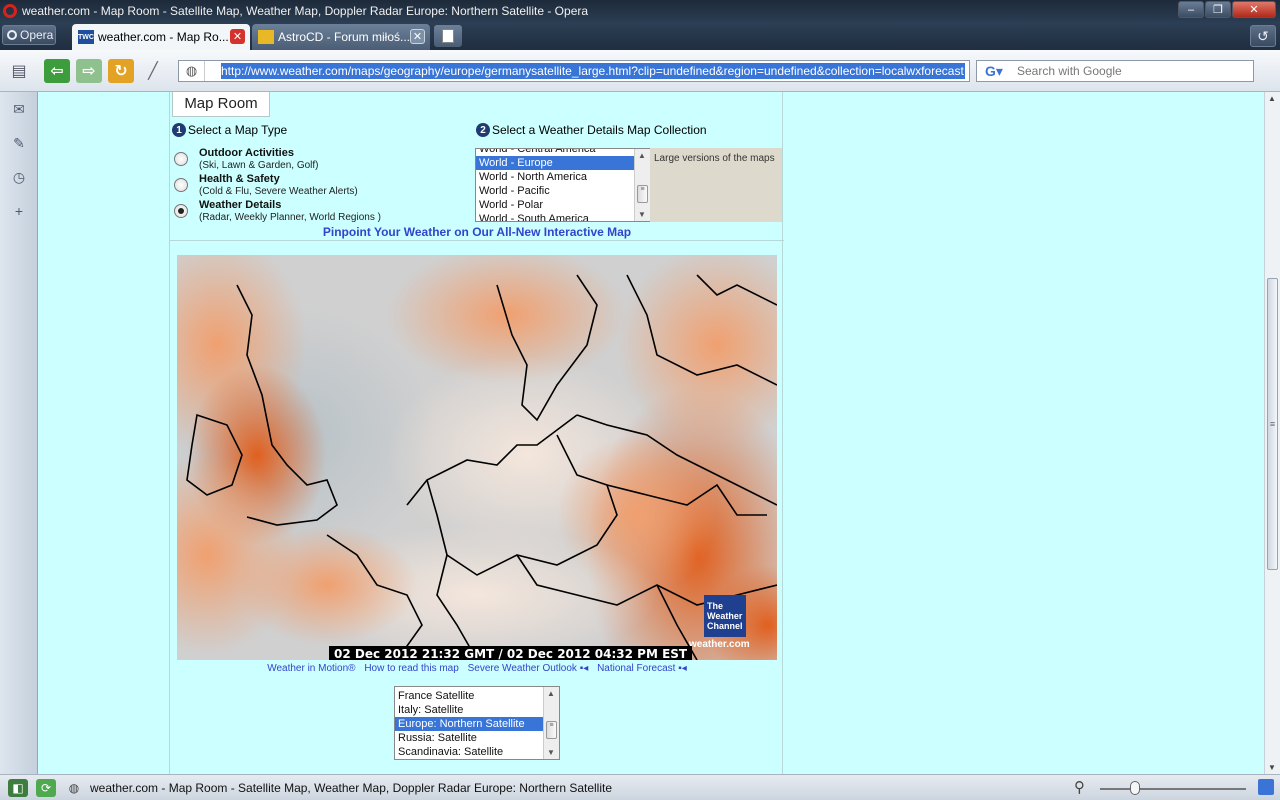  What do you see at coordinates (1218, 9) in the screenshot?
I see `maximize-button: ❐` at bounding box center [1218, 9].